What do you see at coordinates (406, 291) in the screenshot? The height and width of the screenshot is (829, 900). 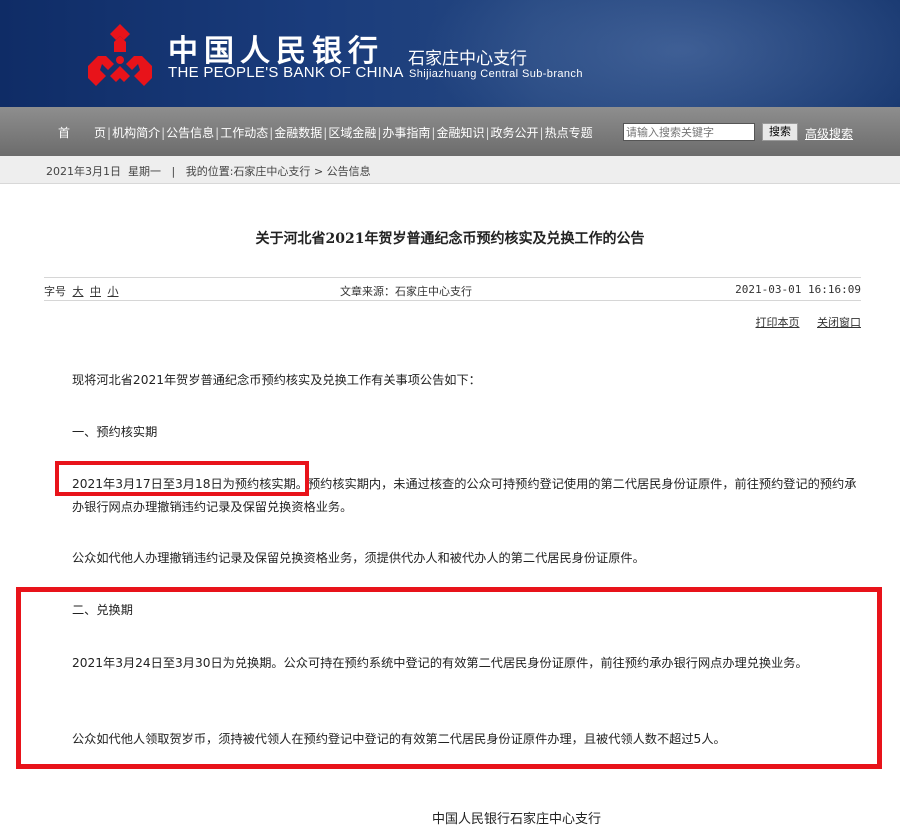 I see `article-source: 文章来源：石家庄中心支行` at bounding box center [406, 291].